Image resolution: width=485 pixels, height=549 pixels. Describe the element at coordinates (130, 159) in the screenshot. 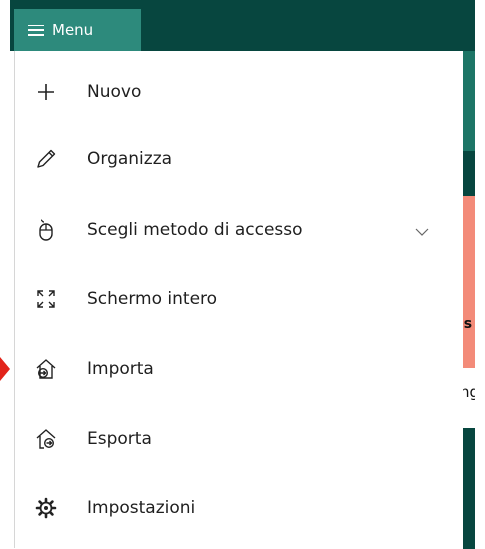

I see `menu-item-label: Organizza` at that location.